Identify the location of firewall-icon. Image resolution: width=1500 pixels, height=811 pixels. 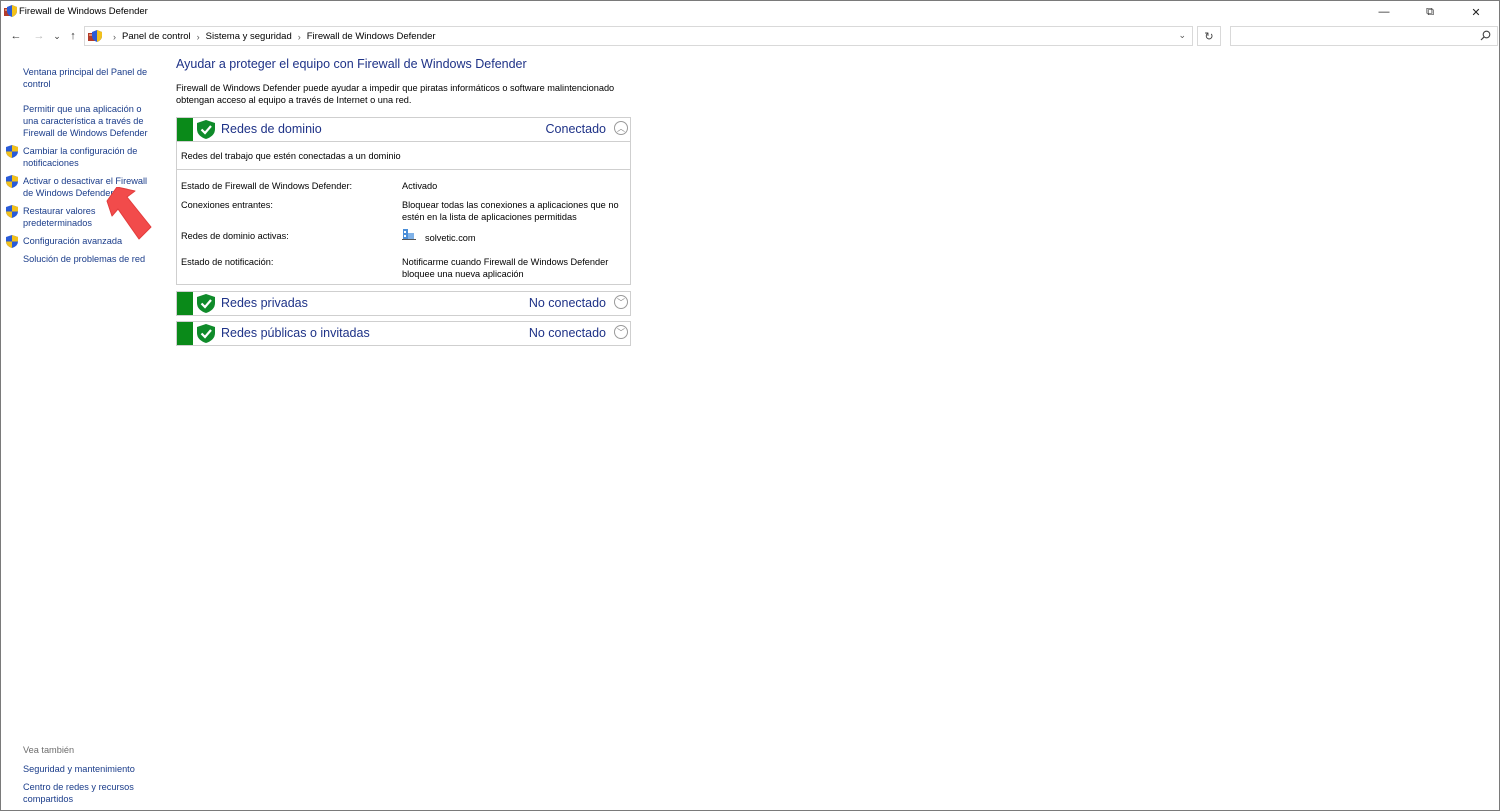
(10, 13).